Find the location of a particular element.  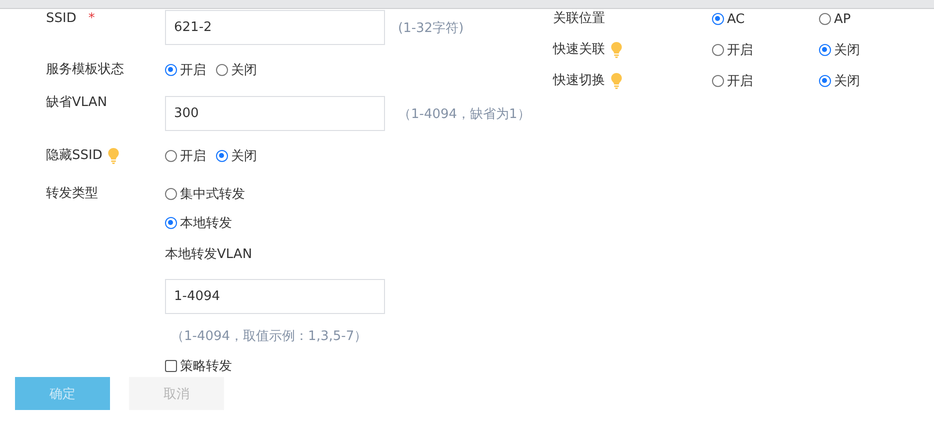

input-field: 621-2 is located at coordinates (275, 27).